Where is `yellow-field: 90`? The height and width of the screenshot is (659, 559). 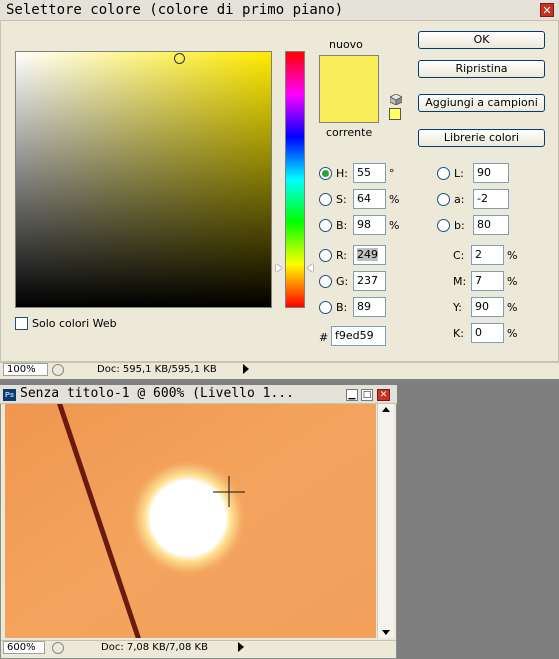 yellow-field: 90 is located at coordinates (487, 307).